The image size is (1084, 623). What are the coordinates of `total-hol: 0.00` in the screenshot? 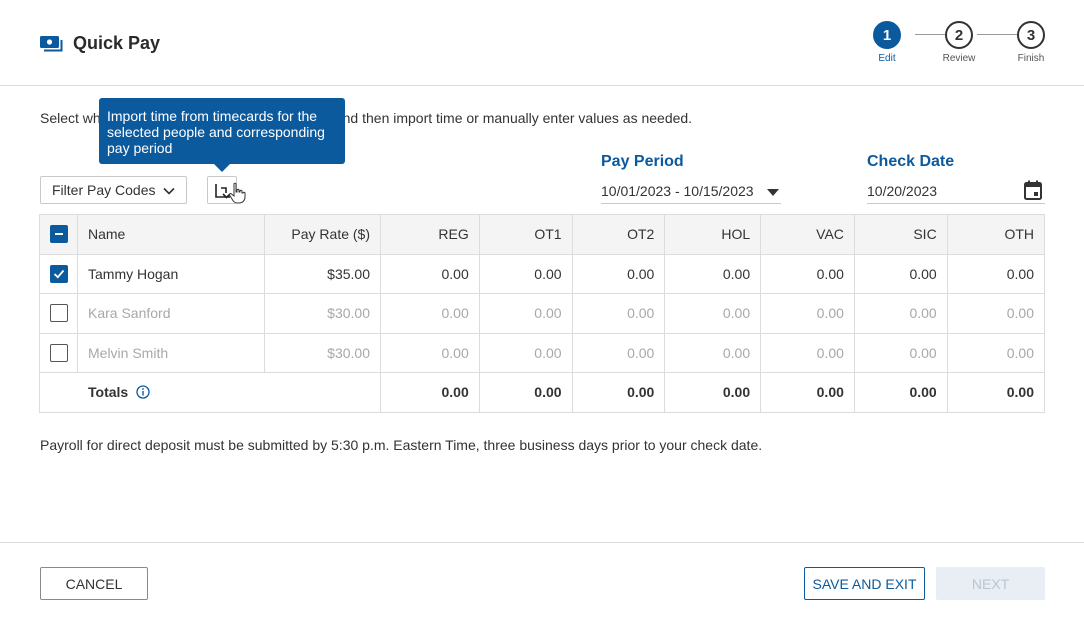 It's located at (713, 392).